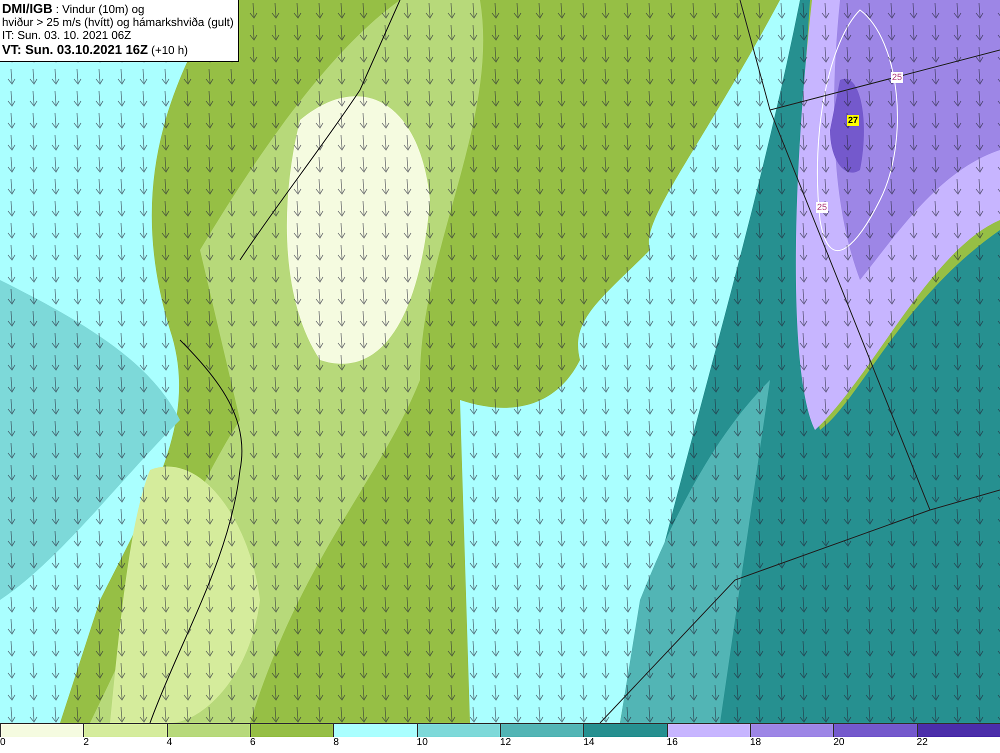 Image resolution: width=1000 pixels, height=753 pixels. Describe the element at coordinates (336, 743) in the screenshot. I see `legend-tick-label: 8` at that location.